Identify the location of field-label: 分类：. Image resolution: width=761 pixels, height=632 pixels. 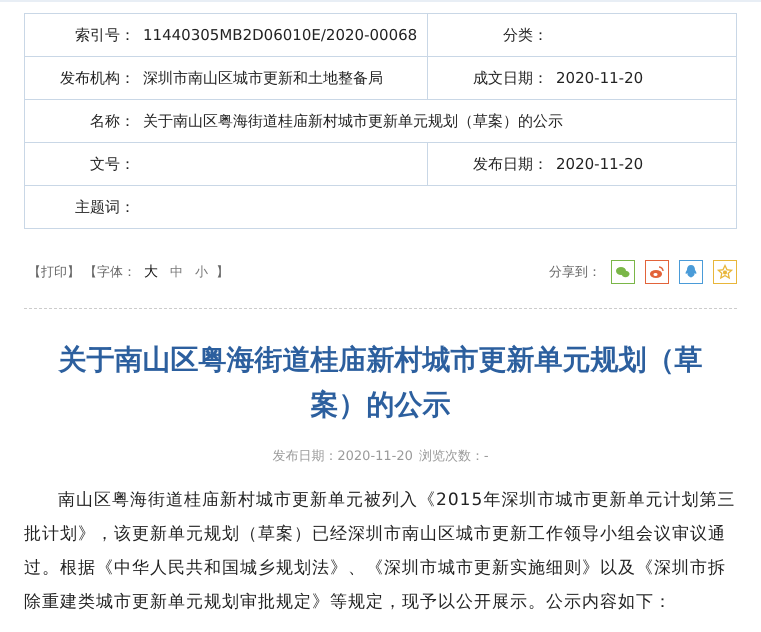
(525, 35).